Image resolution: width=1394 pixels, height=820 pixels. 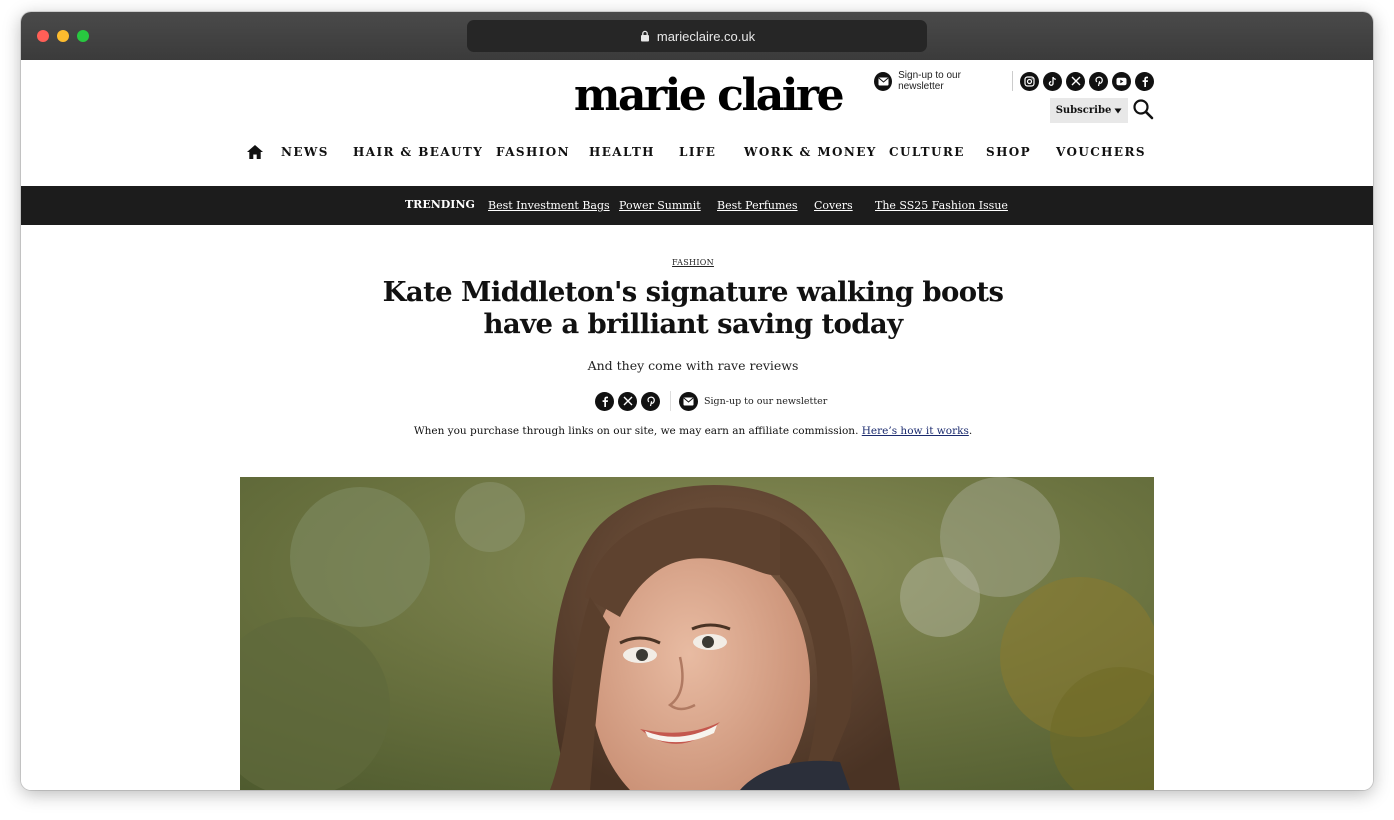 What do you see at coordinates (1121, 81) in the screenshot?
I see `youtube-icon` at bounding box center [1121, 81].